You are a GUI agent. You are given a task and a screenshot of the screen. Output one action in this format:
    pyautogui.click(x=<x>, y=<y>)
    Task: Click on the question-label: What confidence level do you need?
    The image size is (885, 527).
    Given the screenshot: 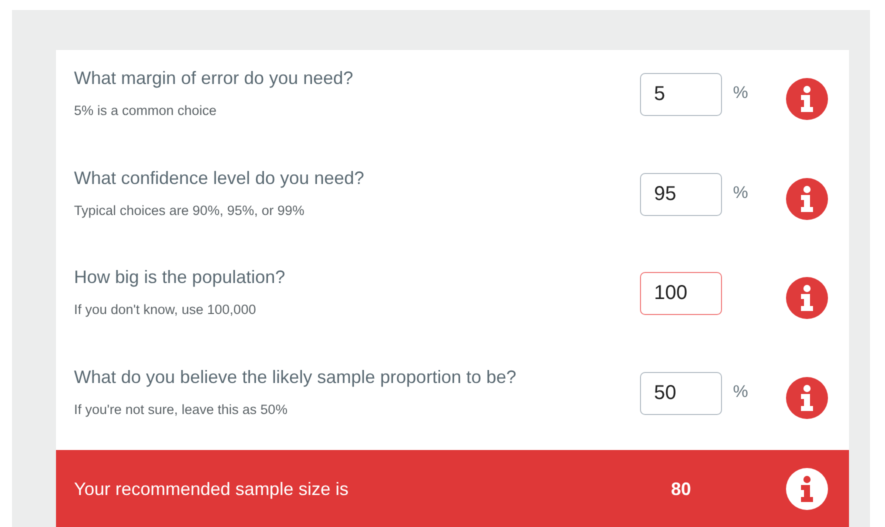 What is the action you would take?
    pyautogui.click(x=220, y=178)
    